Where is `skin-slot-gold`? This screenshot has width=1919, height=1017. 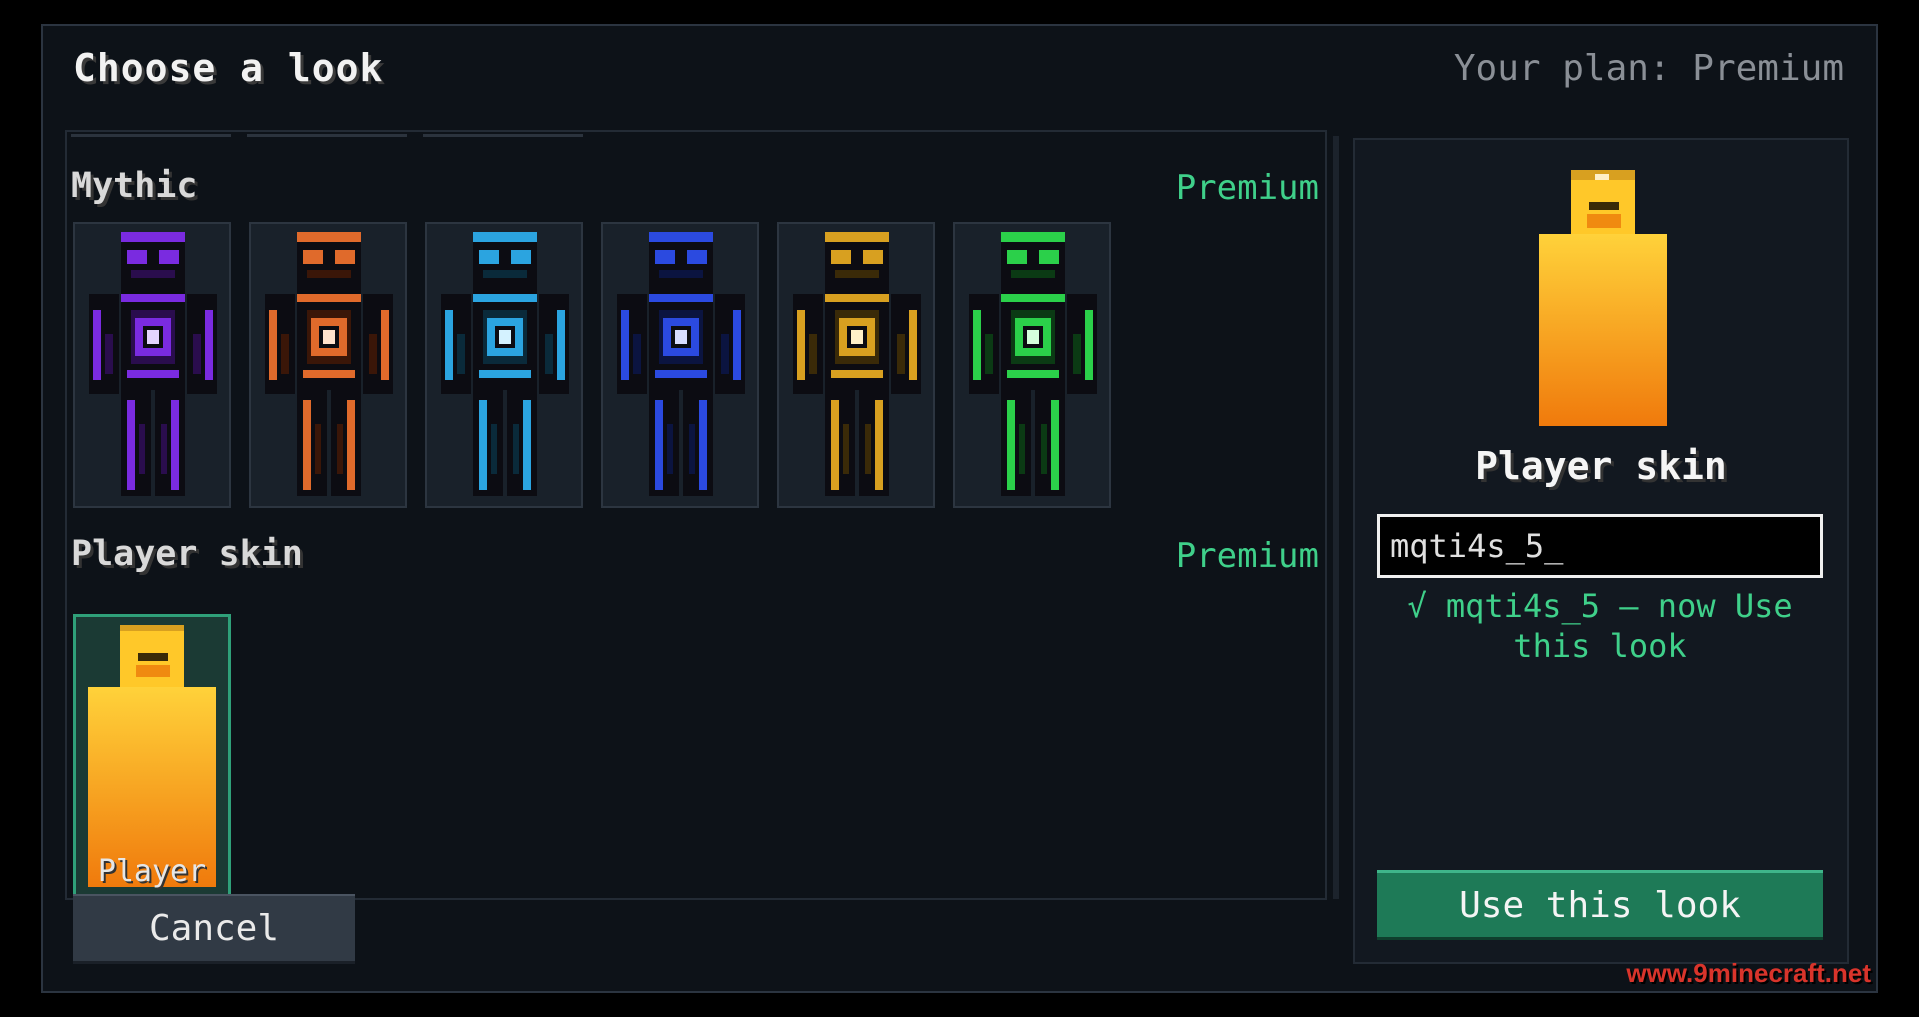
skin-slot-gold is located at coordinates (856, 365).